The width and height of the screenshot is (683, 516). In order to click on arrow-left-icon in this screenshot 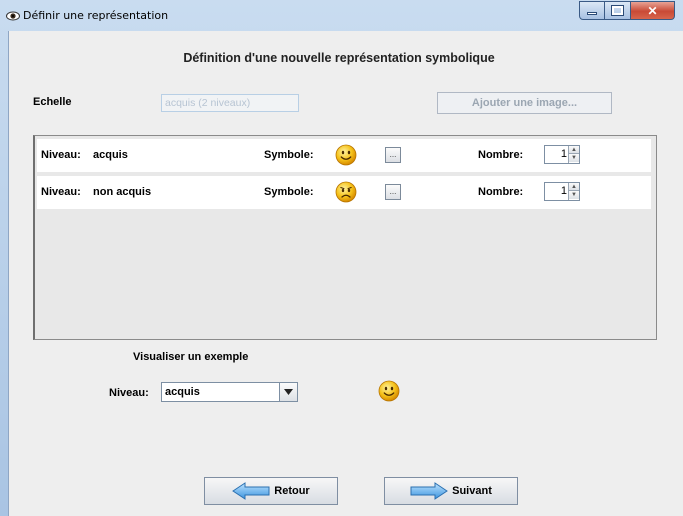, I will do `click(251, 491)`.